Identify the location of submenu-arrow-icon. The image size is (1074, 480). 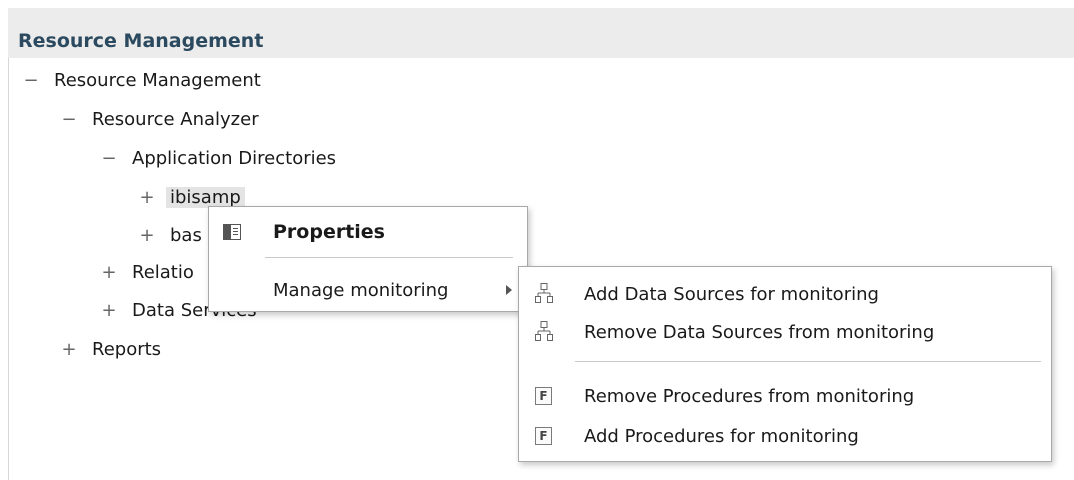
(509, 290).